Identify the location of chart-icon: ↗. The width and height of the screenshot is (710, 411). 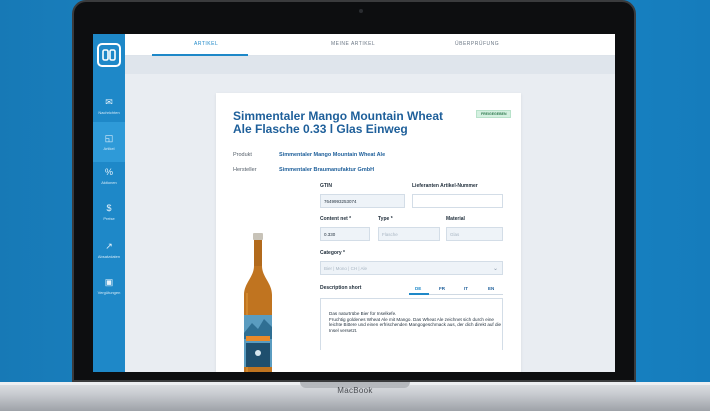
(109, 246).